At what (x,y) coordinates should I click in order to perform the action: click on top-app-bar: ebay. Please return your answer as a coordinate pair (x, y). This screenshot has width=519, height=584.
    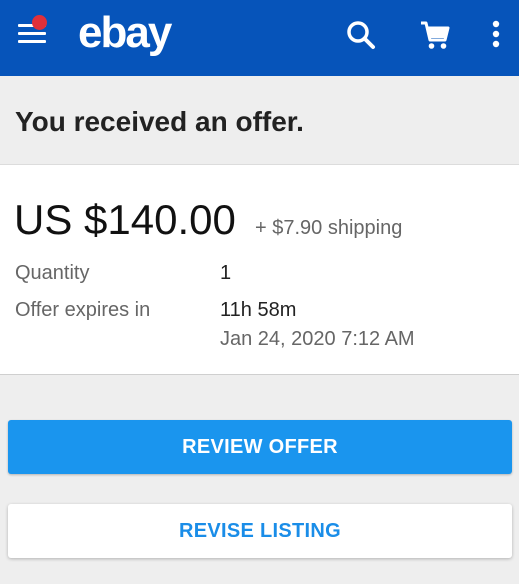
    Looking at the image, I should click on (259, 38).